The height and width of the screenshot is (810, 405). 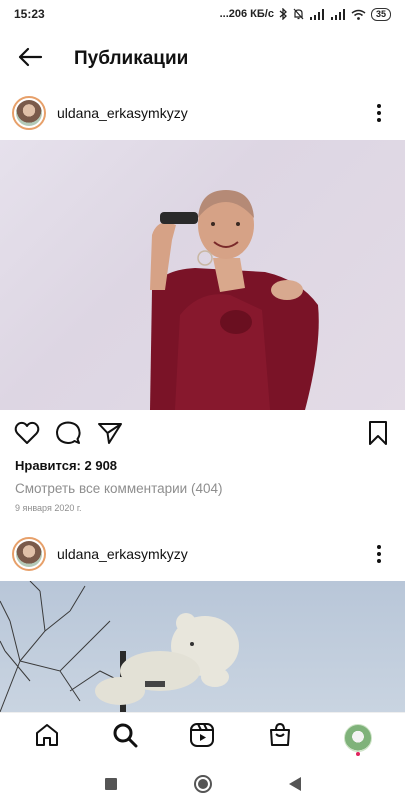 What do you see at coordinates (283, 14) in the screenshot?
I see `bluetooth-icon` at bounding box center [283, 14].